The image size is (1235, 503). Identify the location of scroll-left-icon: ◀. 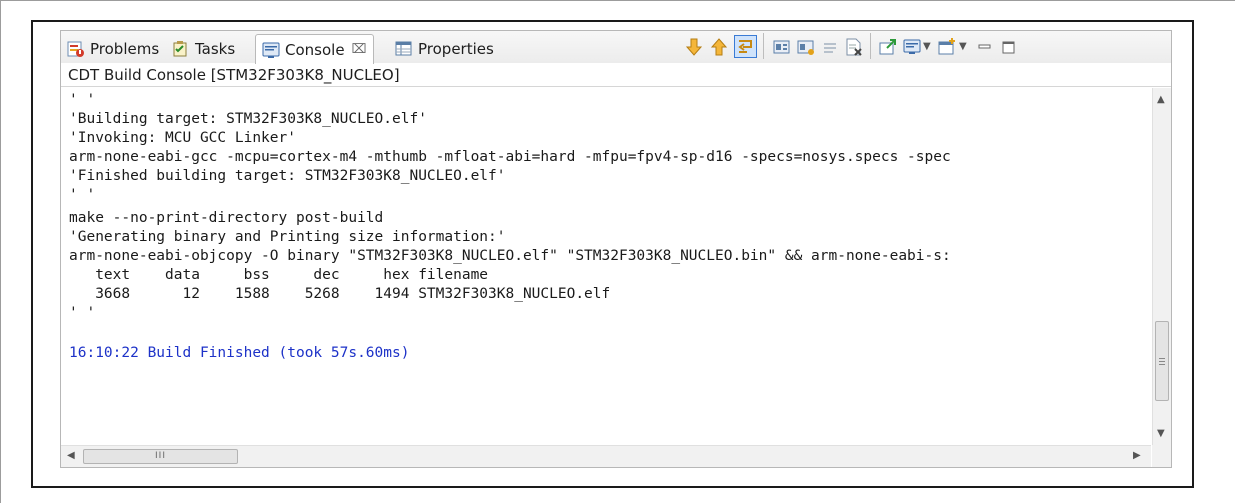
(71, 455).